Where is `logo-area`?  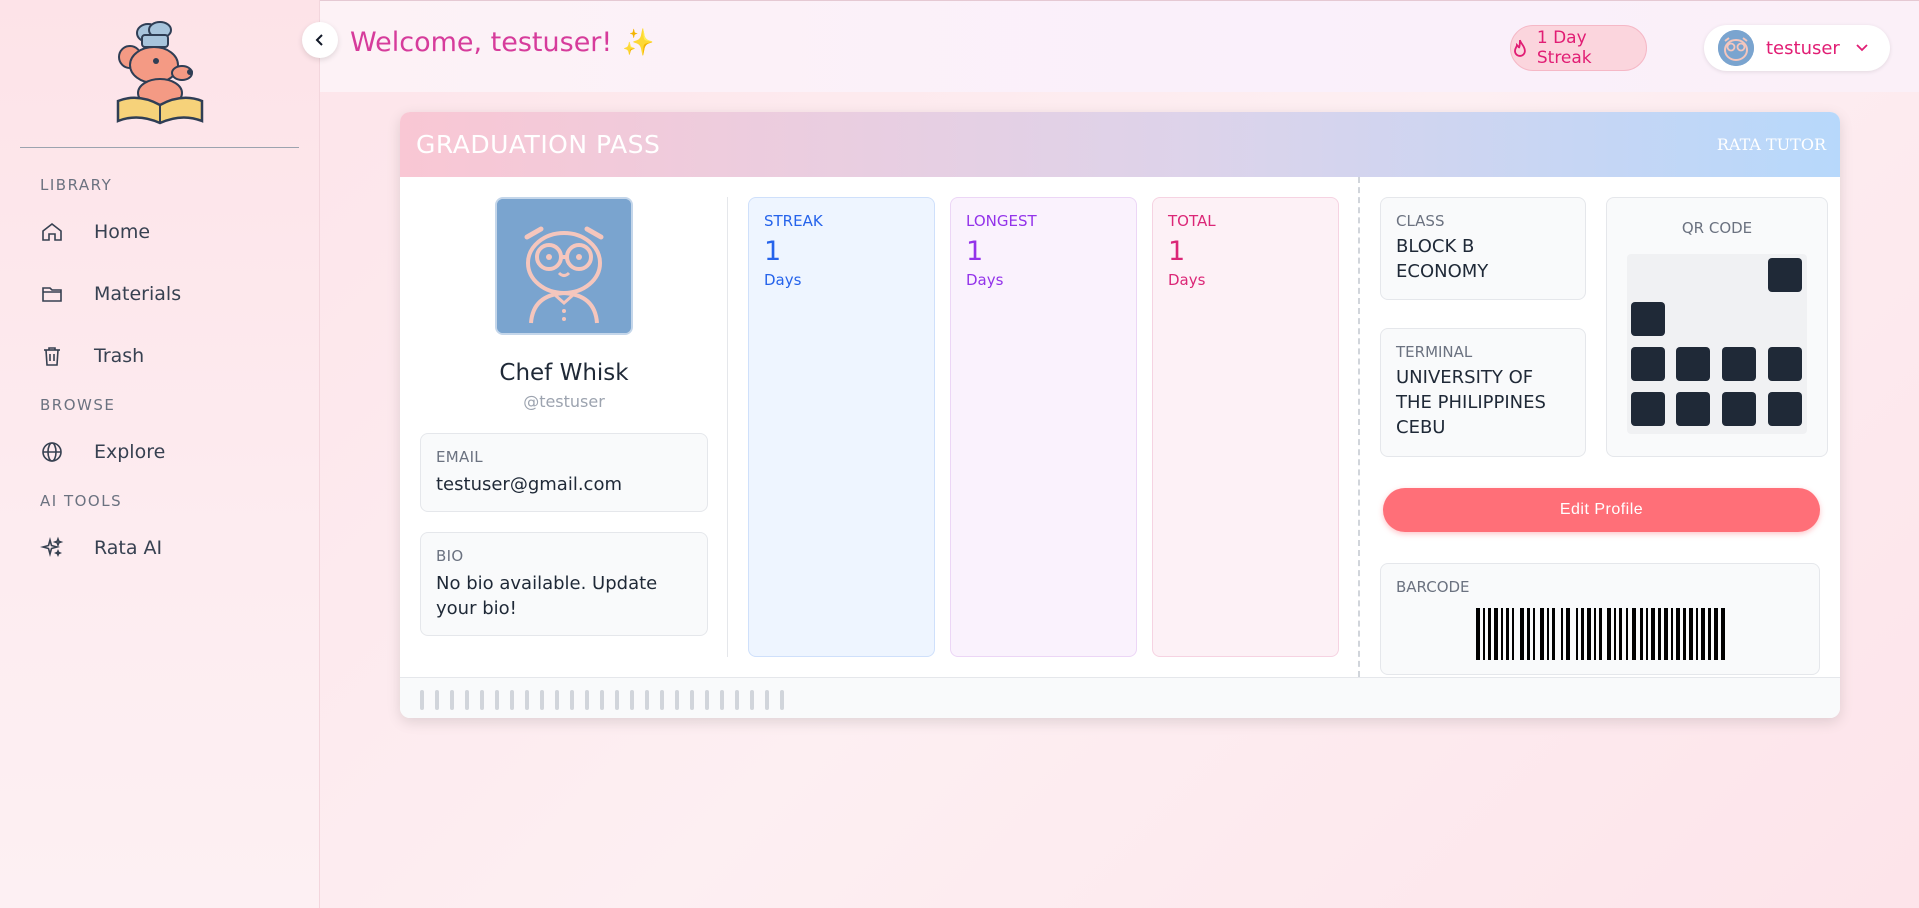 logo-area is located at coordinates (159, 74).